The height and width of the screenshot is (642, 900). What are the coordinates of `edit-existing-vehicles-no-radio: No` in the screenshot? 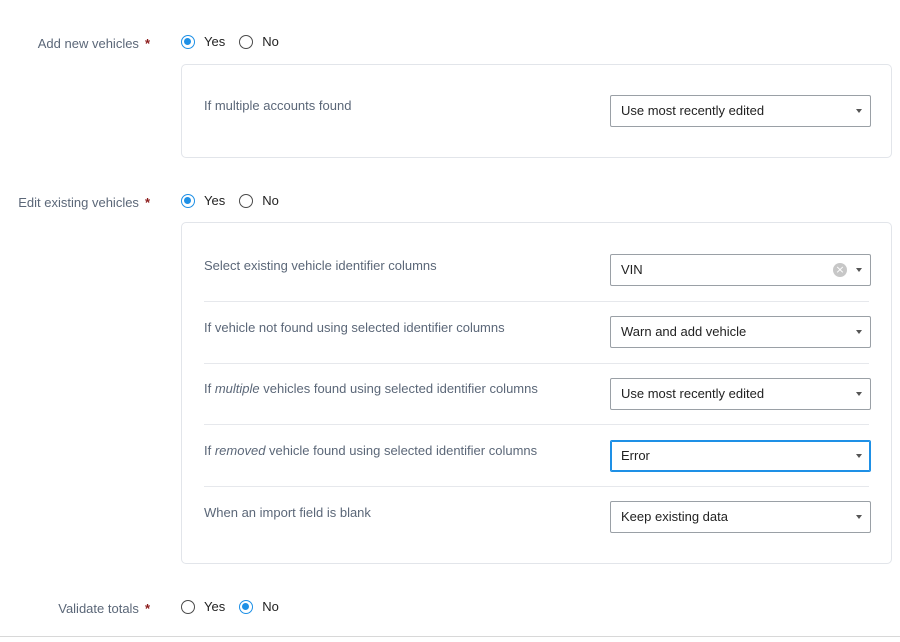 It's located at (259, 200).